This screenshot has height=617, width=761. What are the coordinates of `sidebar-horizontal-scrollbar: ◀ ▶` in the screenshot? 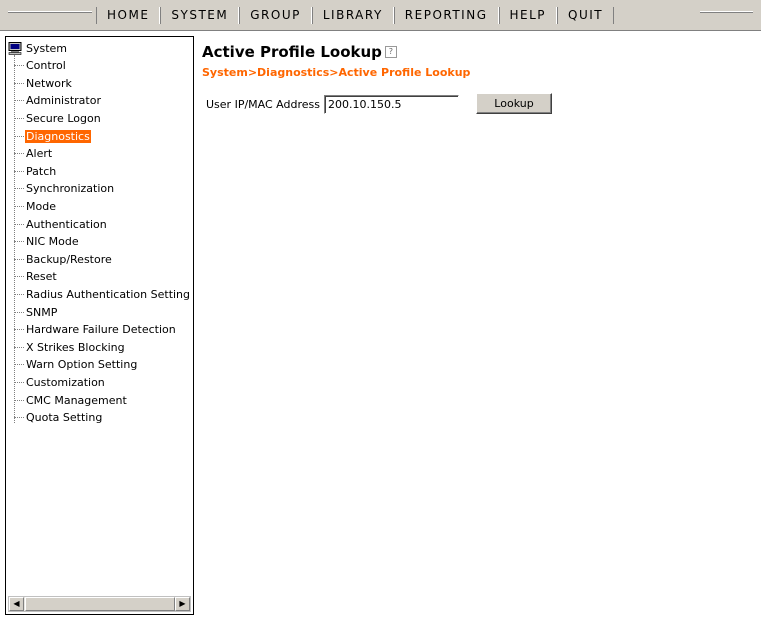 It's located at (99, 604).